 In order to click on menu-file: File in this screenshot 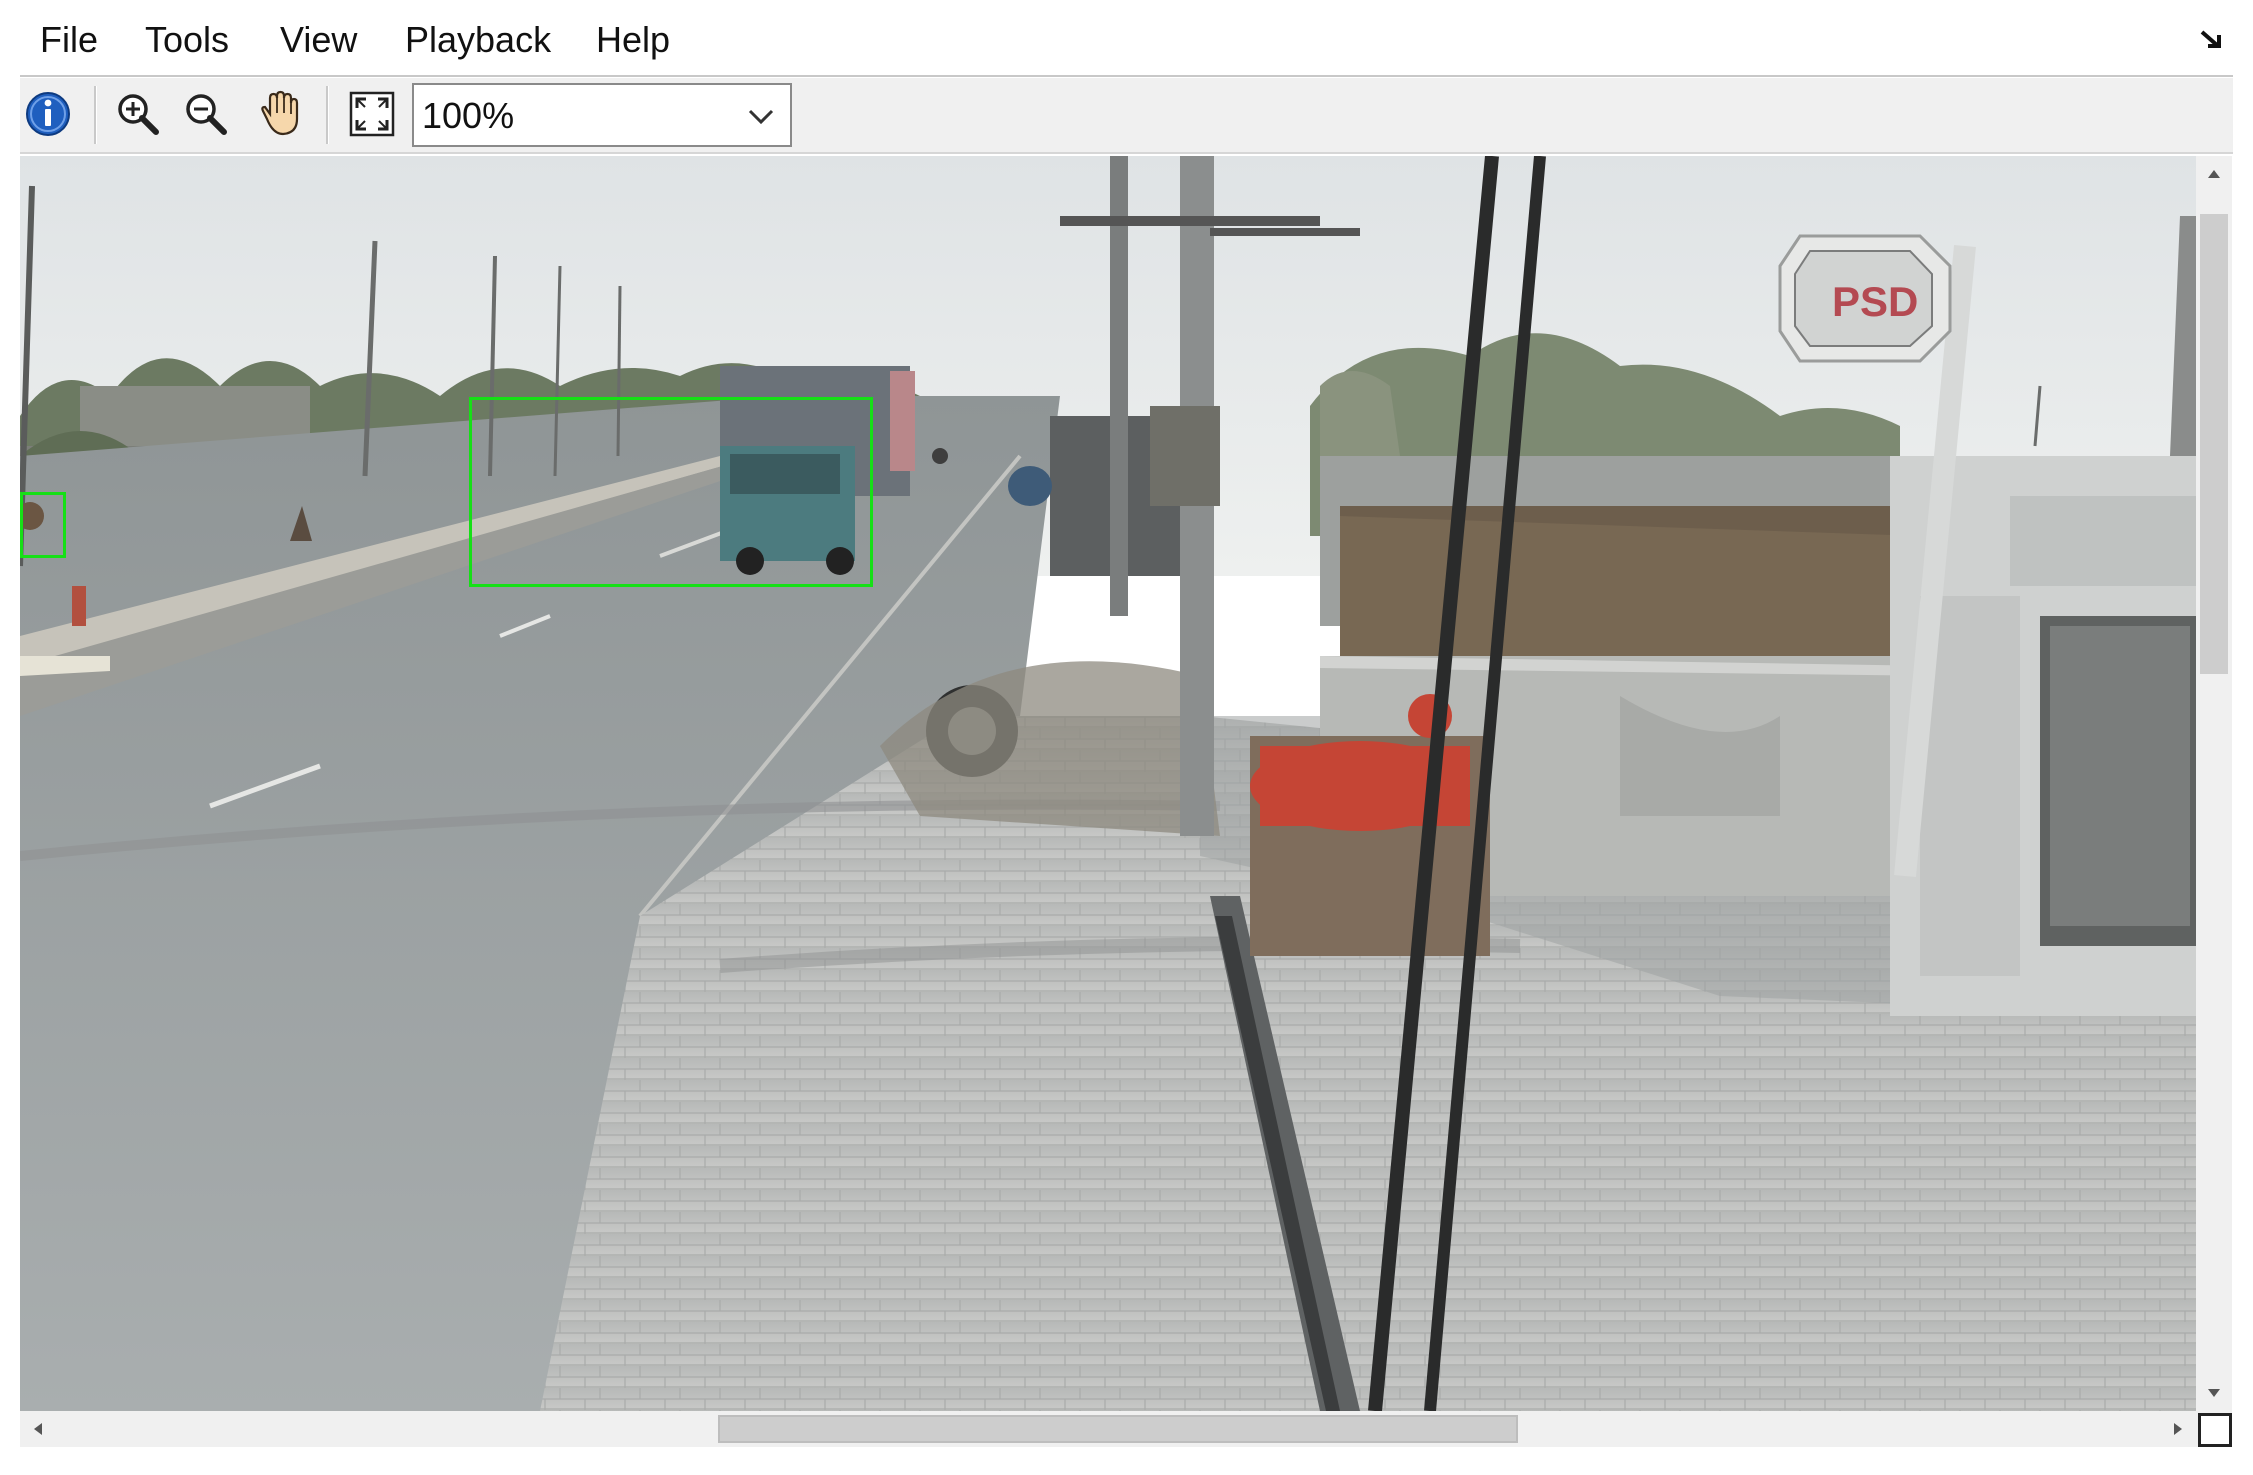, I will do `click(69, 40)`.